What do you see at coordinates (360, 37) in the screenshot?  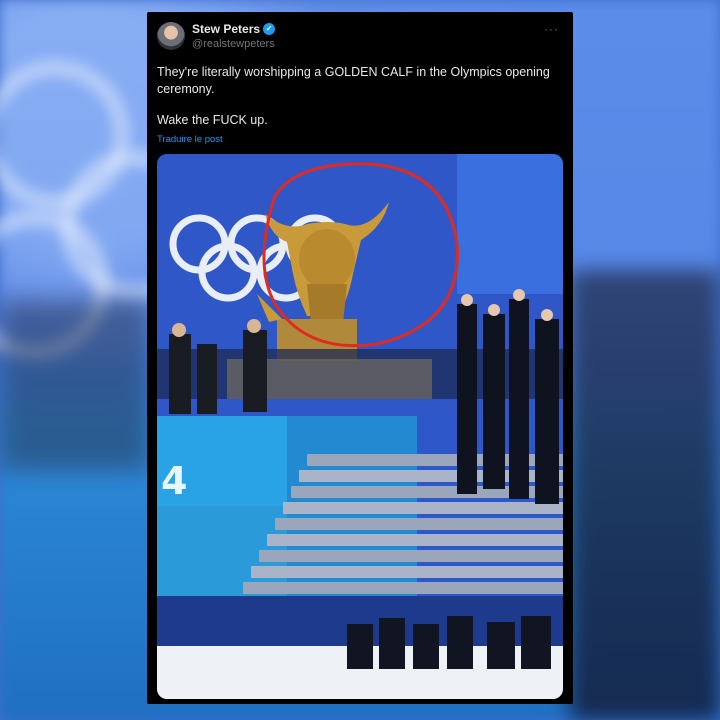 I see `tweet-header: Stew Peters ✓ @realstewpeters ···` at bounding box center [360, 37].